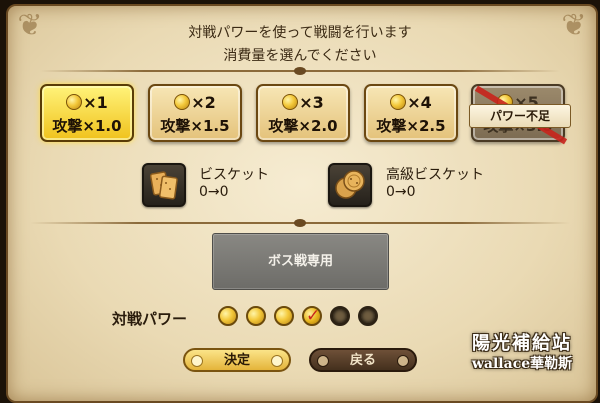  I want to click on instruction-line-2: 消費量を選んでください, so click(300, 56).